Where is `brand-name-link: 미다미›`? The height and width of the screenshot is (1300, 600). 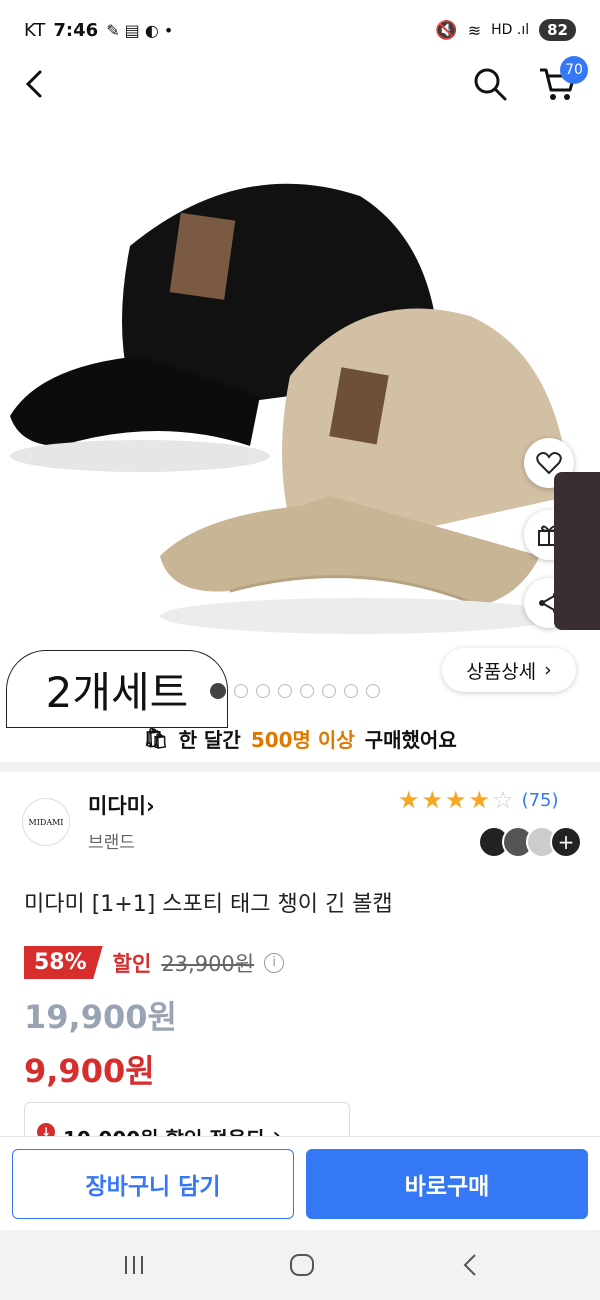 brand-name-link: 미다미› is located at coordinates (121, 805).